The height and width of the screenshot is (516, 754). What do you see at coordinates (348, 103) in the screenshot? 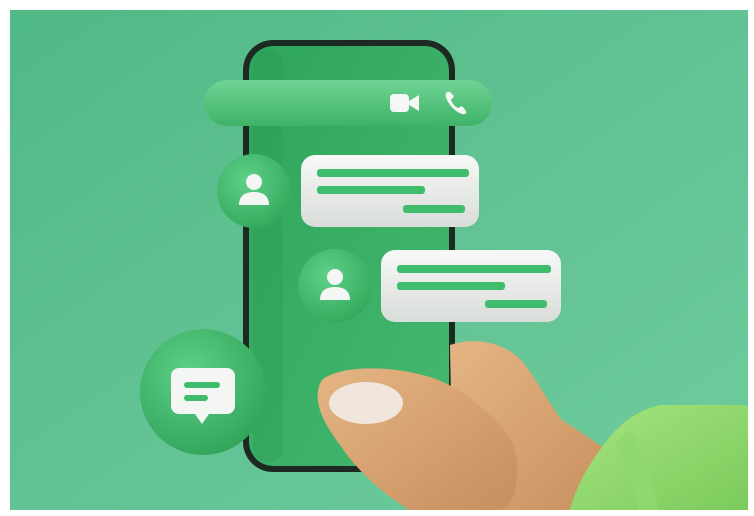
I see `call-header-bar` at bounding box center [348, 103].